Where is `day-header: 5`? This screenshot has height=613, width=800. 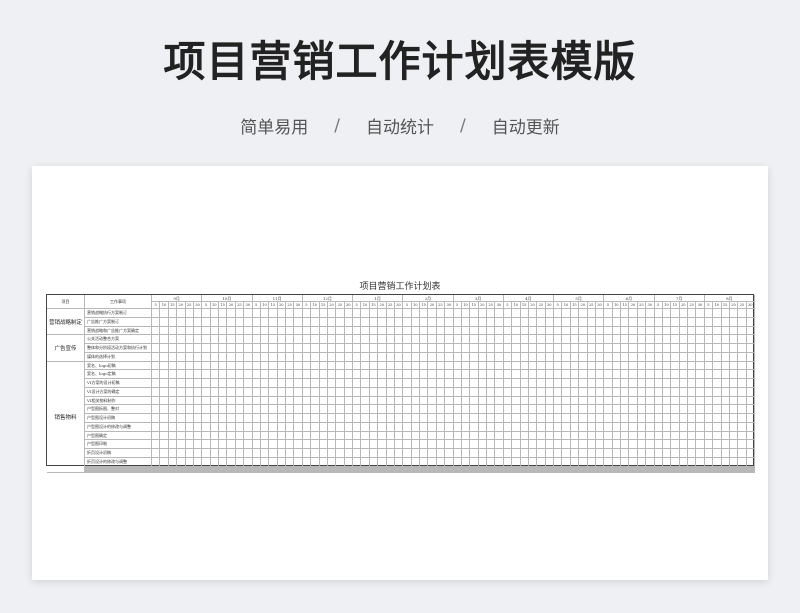
day-header: 5 is located at coordinates (457, 305).